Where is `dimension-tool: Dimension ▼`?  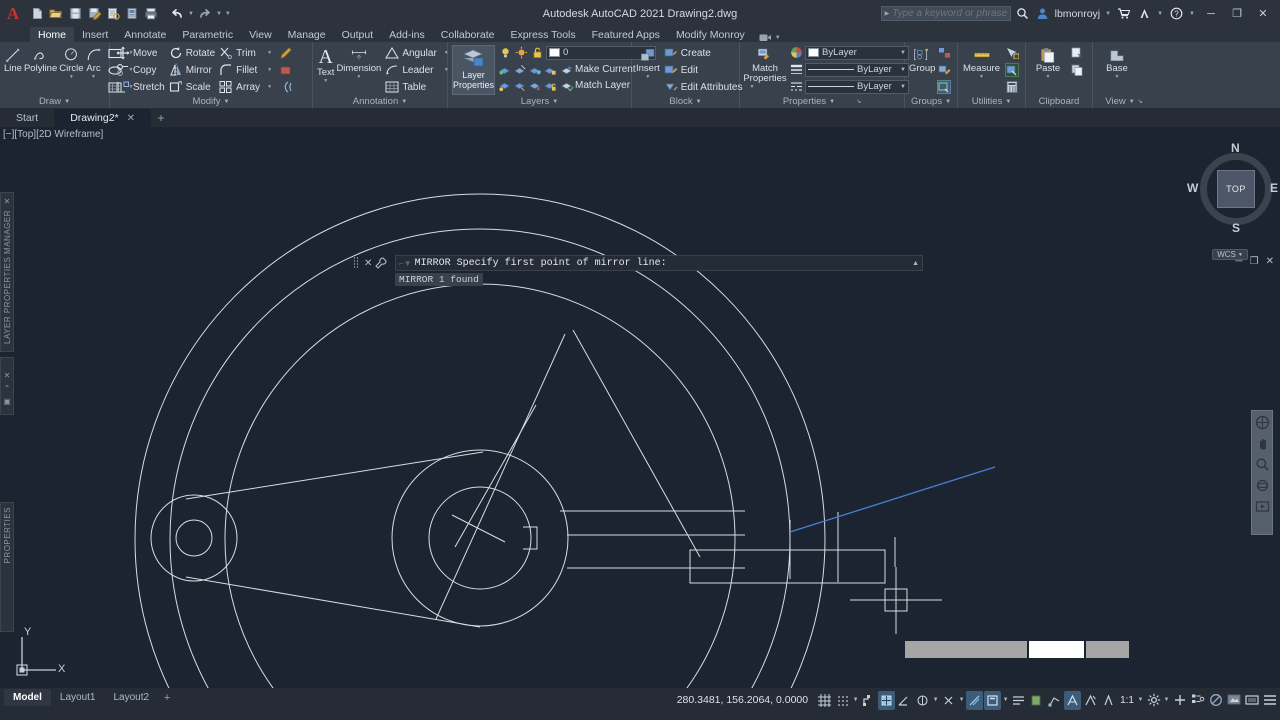
dimension-tool: Dimension ▼ is located at coordinates (358, 62).